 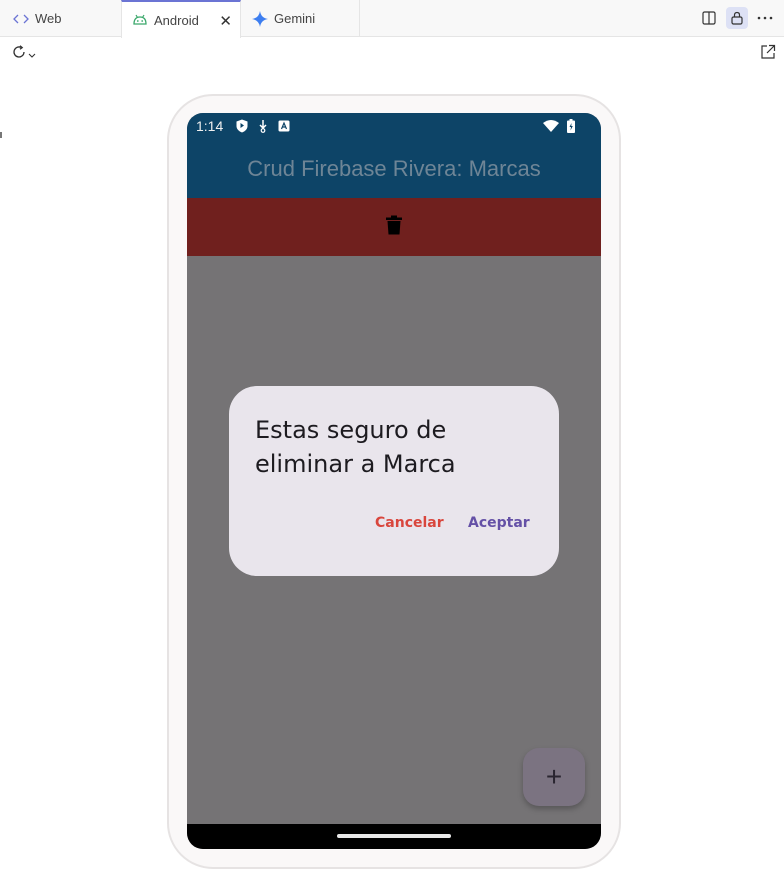 I want to click on tab-gemini: Gemini, so click(x=301, y=18).